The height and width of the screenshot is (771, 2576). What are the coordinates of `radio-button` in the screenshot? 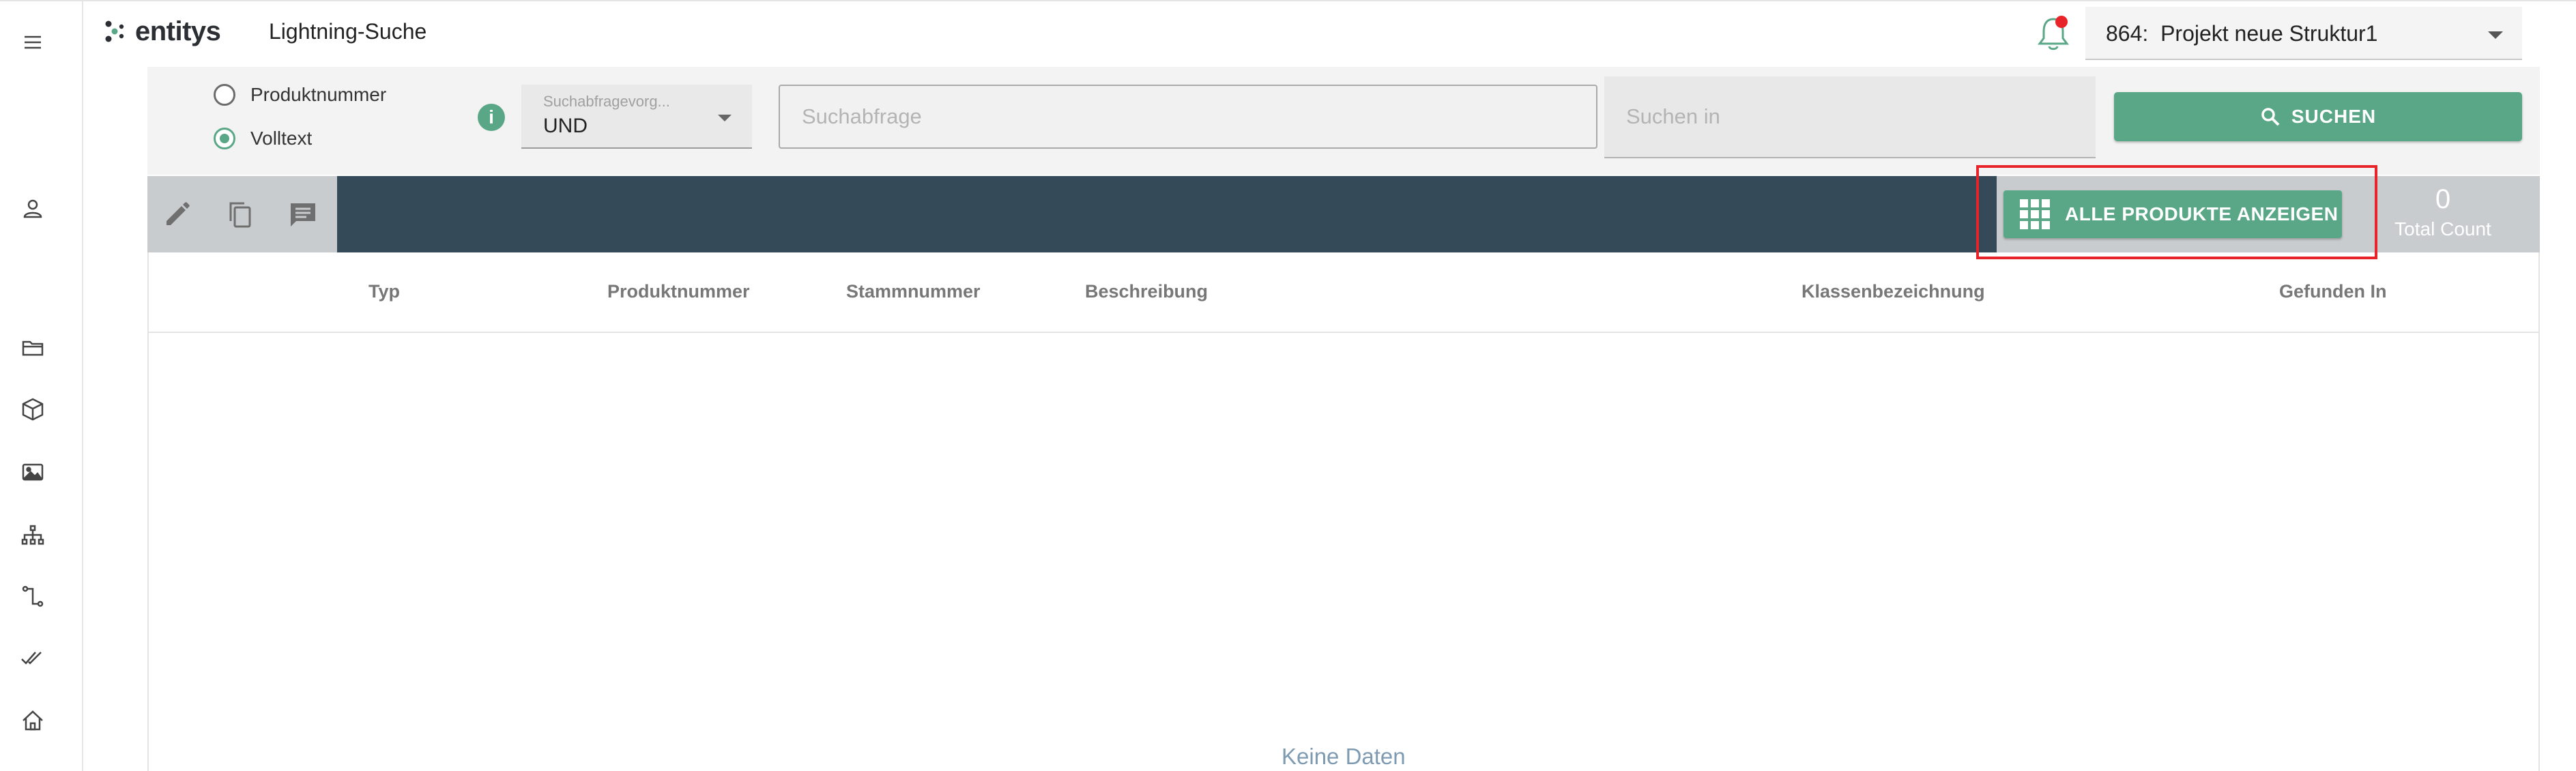 It's located at (224, 95).